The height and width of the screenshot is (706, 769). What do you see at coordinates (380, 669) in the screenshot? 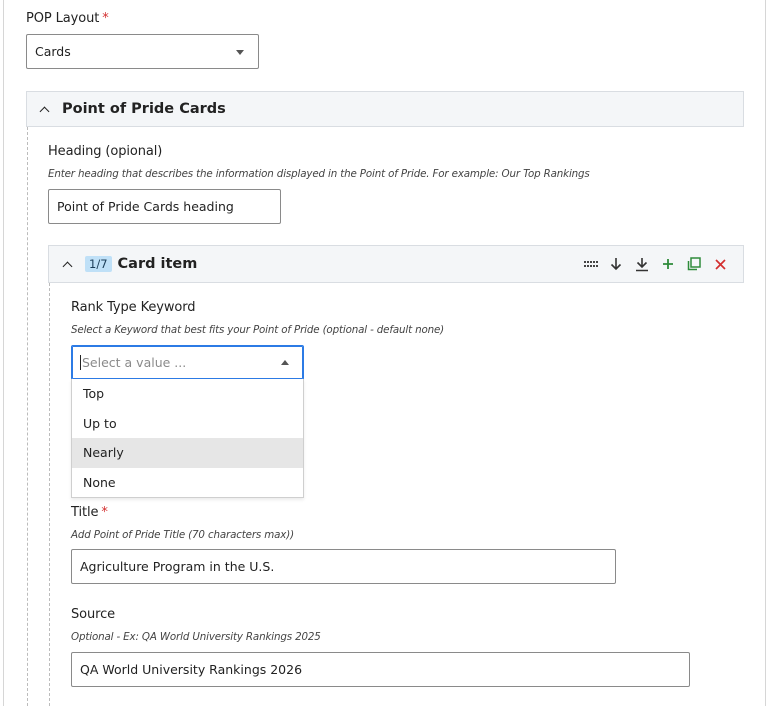
I see `source-input: QA World University Rankings 2026` at bounding box center [380, 669].